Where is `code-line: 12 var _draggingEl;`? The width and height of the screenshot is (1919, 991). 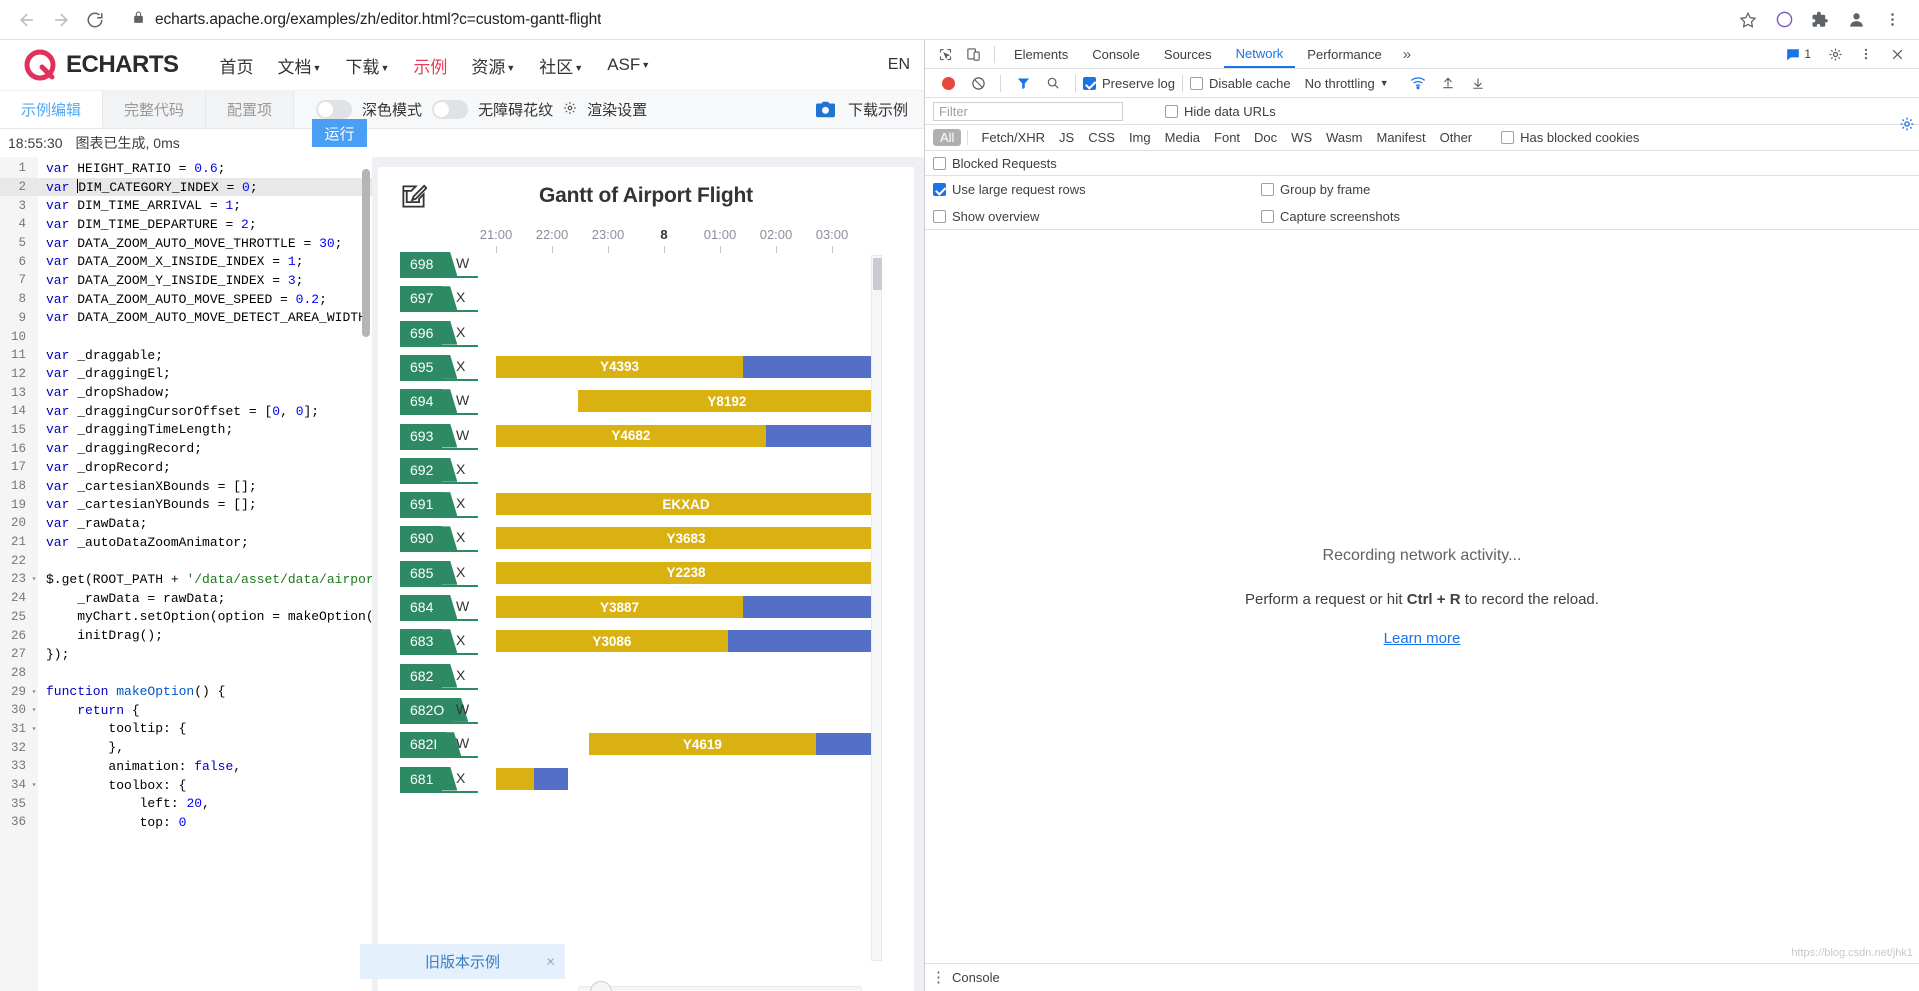
code-line: 12 var _draggingEl; is located at coordinates (186, 374).